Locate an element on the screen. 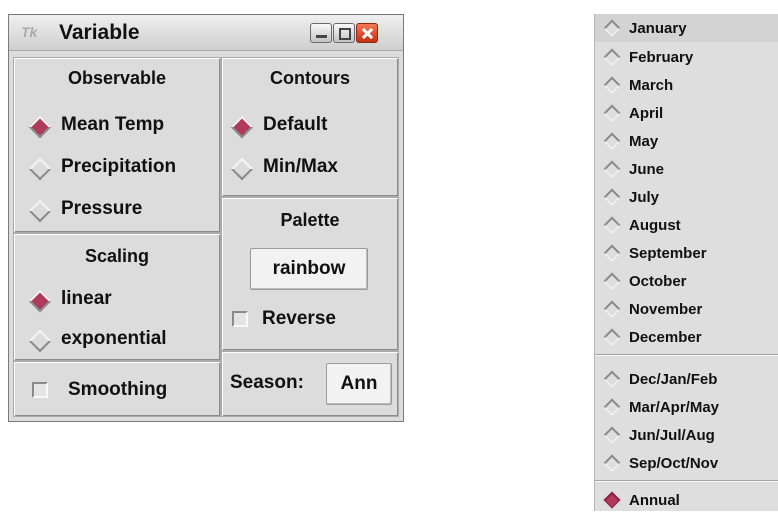 This screenshot has height=512, width=778. close-icon is located at coordinates (367, 33).